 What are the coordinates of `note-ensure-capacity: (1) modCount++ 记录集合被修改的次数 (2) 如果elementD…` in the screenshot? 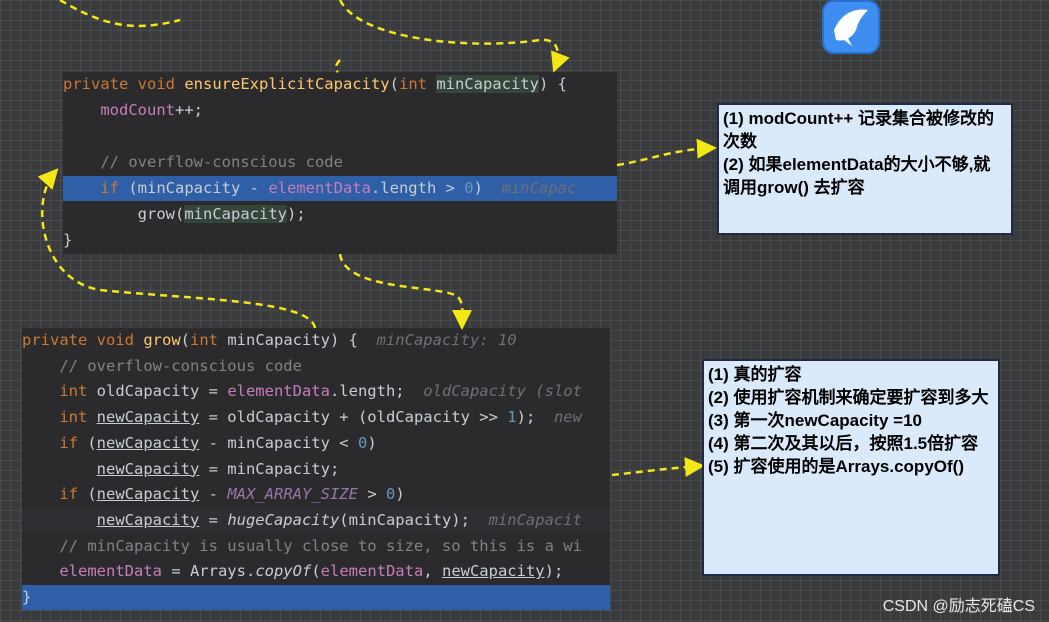 It's located at (865, 169).